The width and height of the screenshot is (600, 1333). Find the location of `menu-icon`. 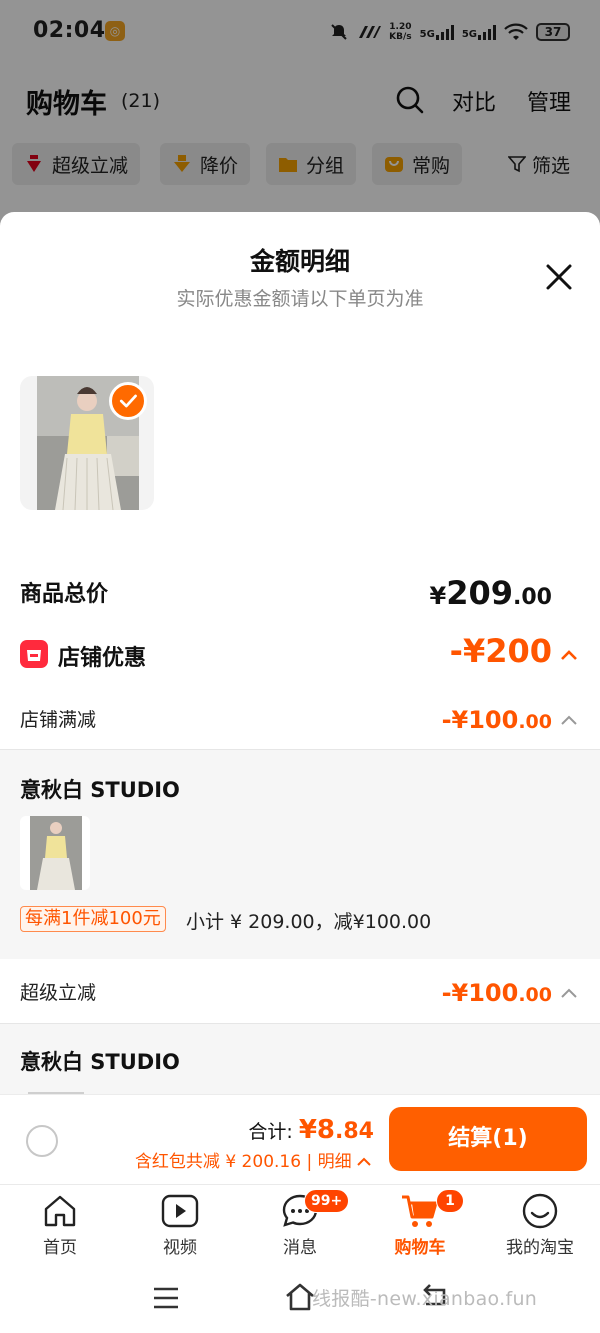

menu-icon is located at coordinates (166, 1298).